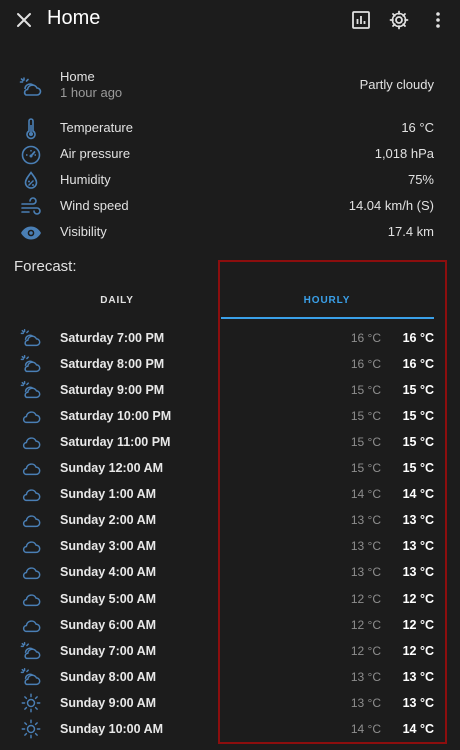 This screenshot has height=750, width=460. I want to click on attribute-wind-speed: Wind speed 14.04 km/h (S), so click(230, 207).